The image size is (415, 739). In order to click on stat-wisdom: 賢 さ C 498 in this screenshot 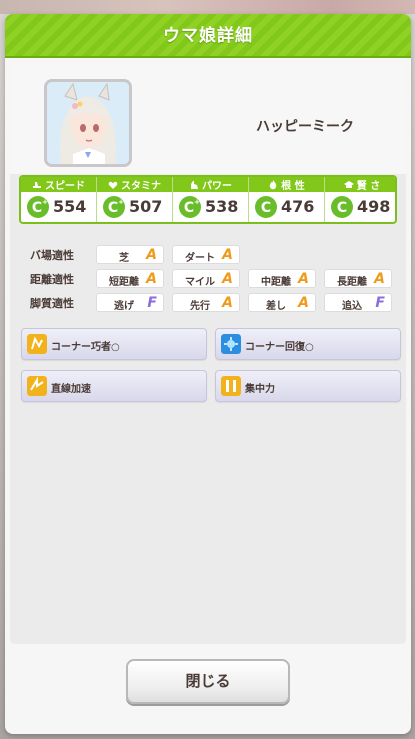, I will do `click(360, 199)`.